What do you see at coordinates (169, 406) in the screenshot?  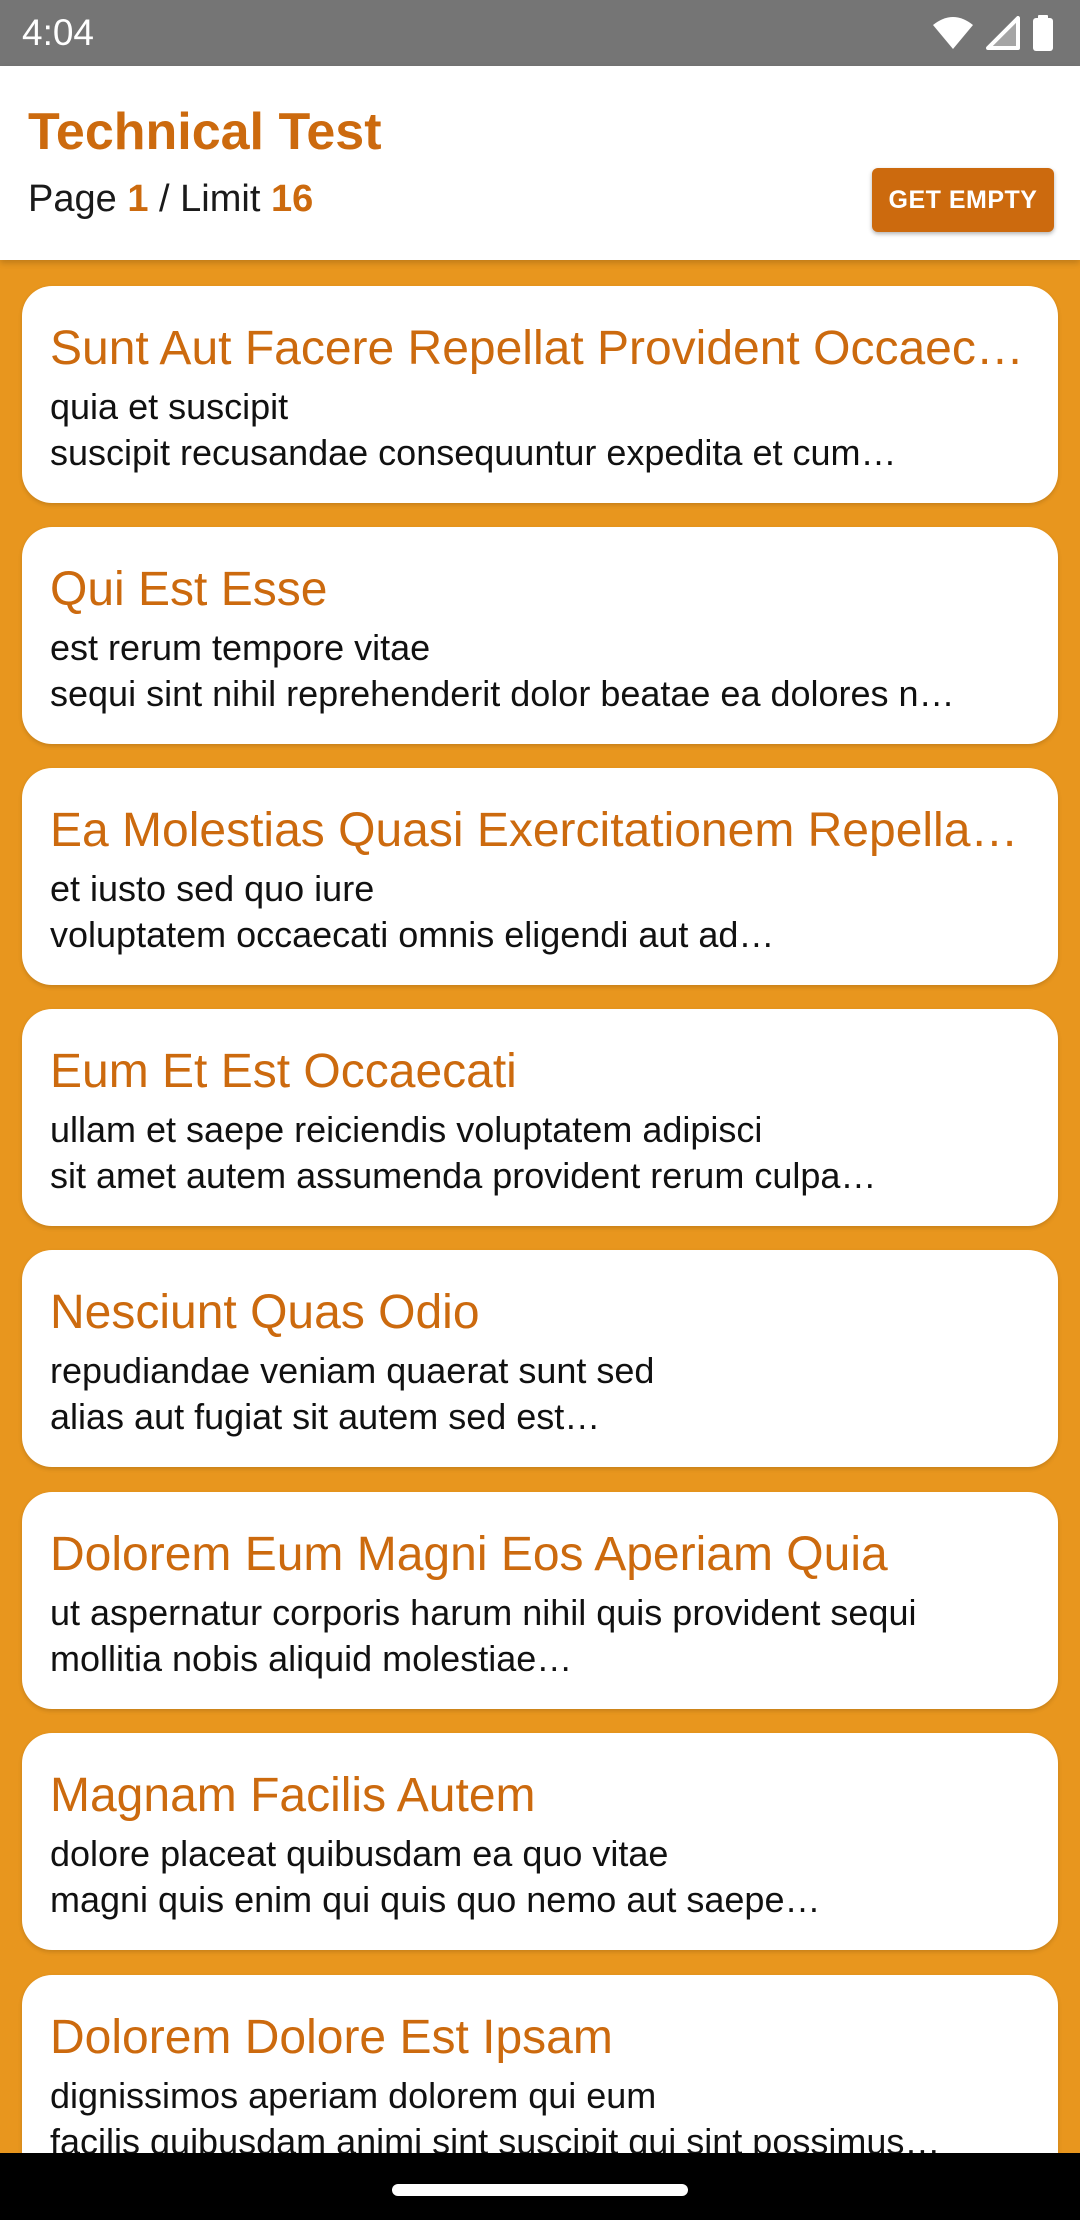 I see `post-body-line: quia et suscipit` at bounding box center [169, 406].